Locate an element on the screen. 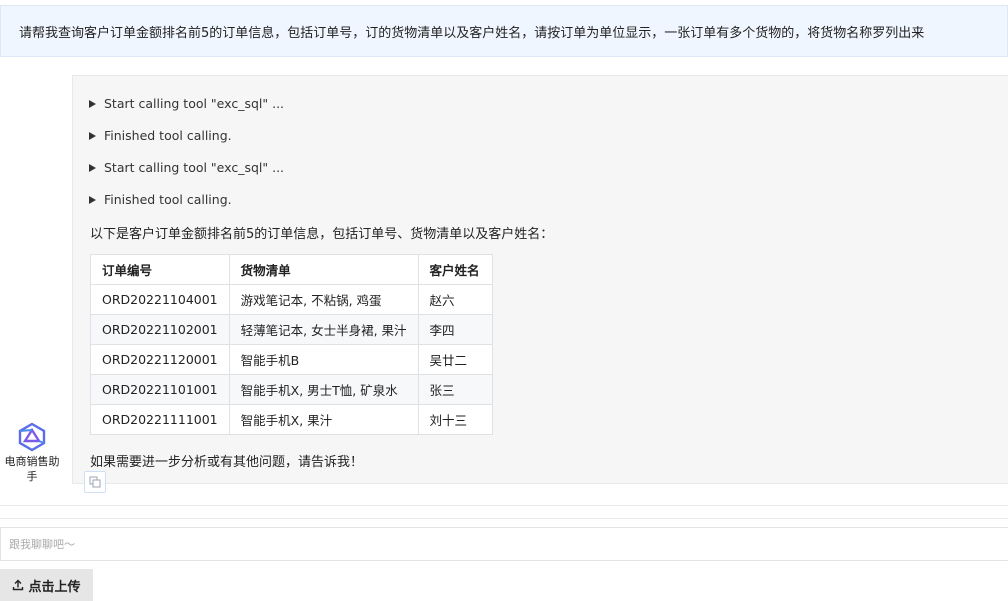 This screenshot has width=1008, height=601. table-row: ORD20221101001 智能手机X, 男士T恤, 矿泉水 张三 is located at coordinates (291, 389).